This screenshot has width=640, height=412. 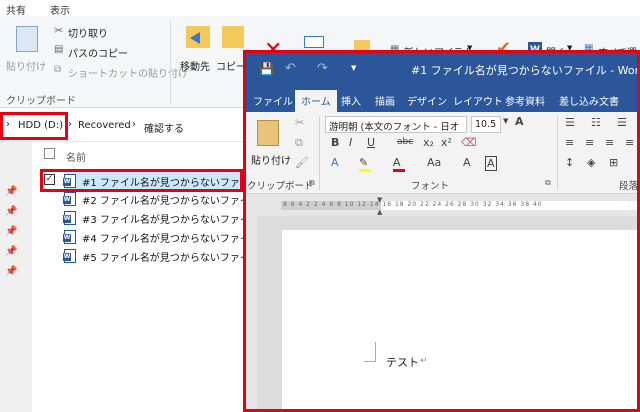 I want to click on scissors-icon: ✂, so click(x=59, y=30).